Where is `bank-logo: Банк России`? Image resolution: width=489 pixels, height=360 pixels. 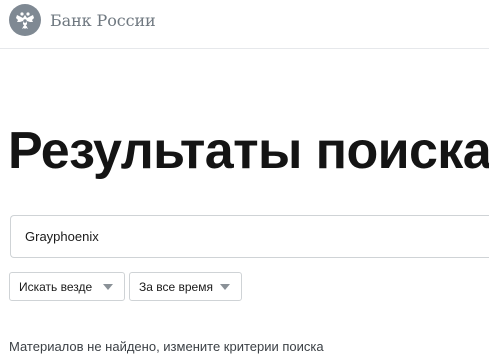 bank-logo: Банк России is located at coordinates (82, 20).